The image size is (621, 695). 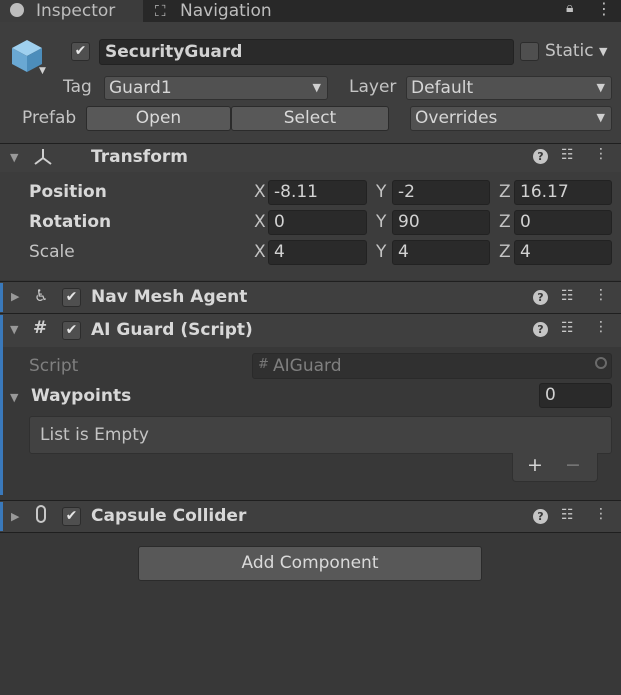 I want to click on position-label: Position, so click(x=68, y=192).